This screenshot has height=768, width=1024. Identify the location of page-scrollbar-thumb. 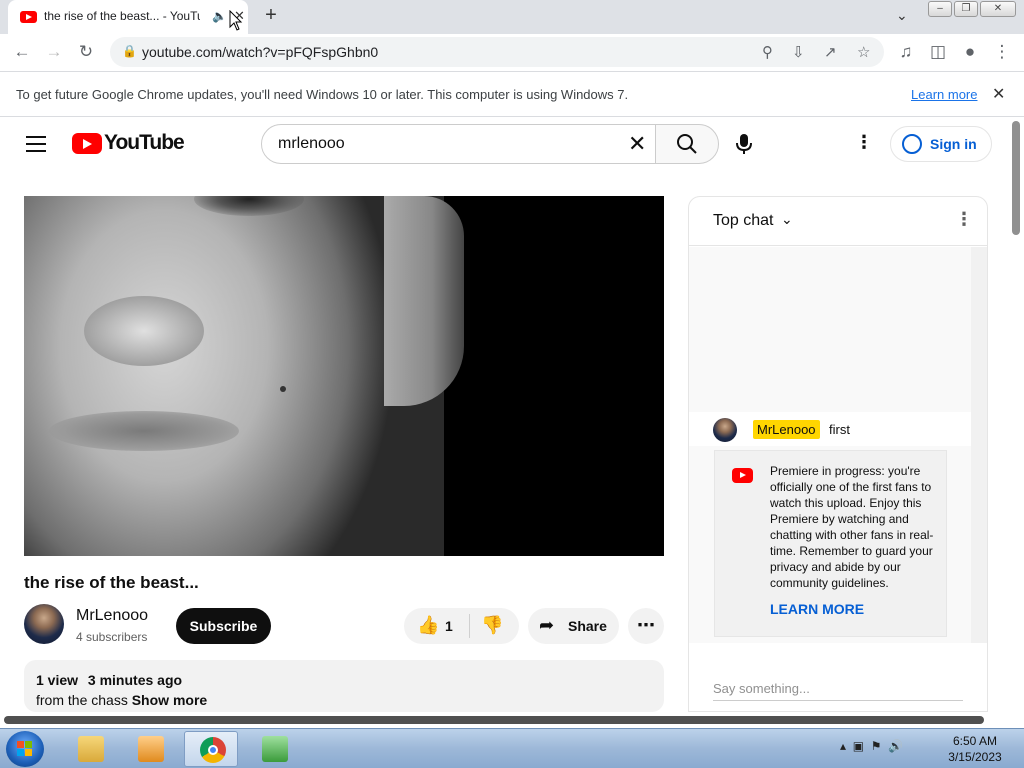
(1016, 178).